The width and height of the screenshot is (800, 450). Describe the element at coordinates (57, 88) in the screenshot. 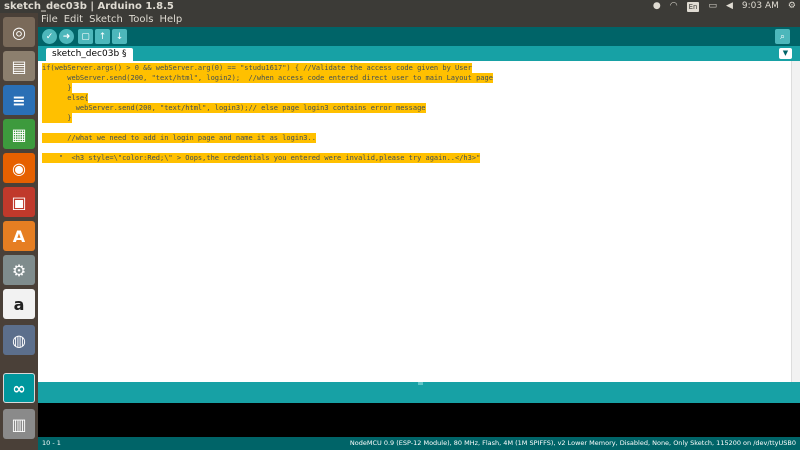

I see `code-line-3: }` at that location.